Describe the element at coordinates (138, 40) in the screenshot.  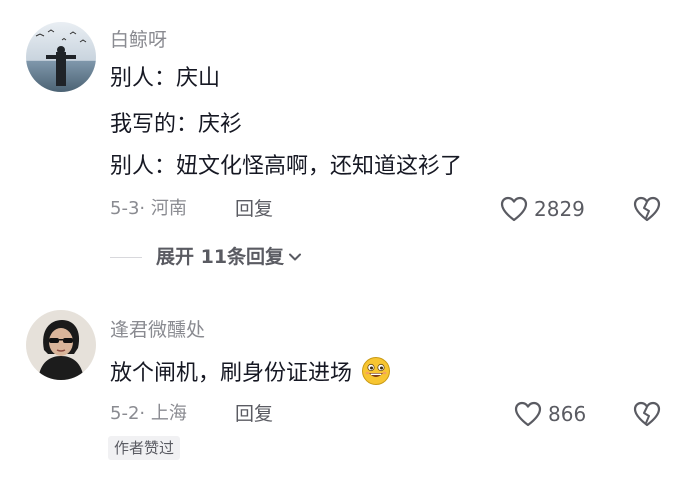
I see `username: 白鲸呀` at that location.